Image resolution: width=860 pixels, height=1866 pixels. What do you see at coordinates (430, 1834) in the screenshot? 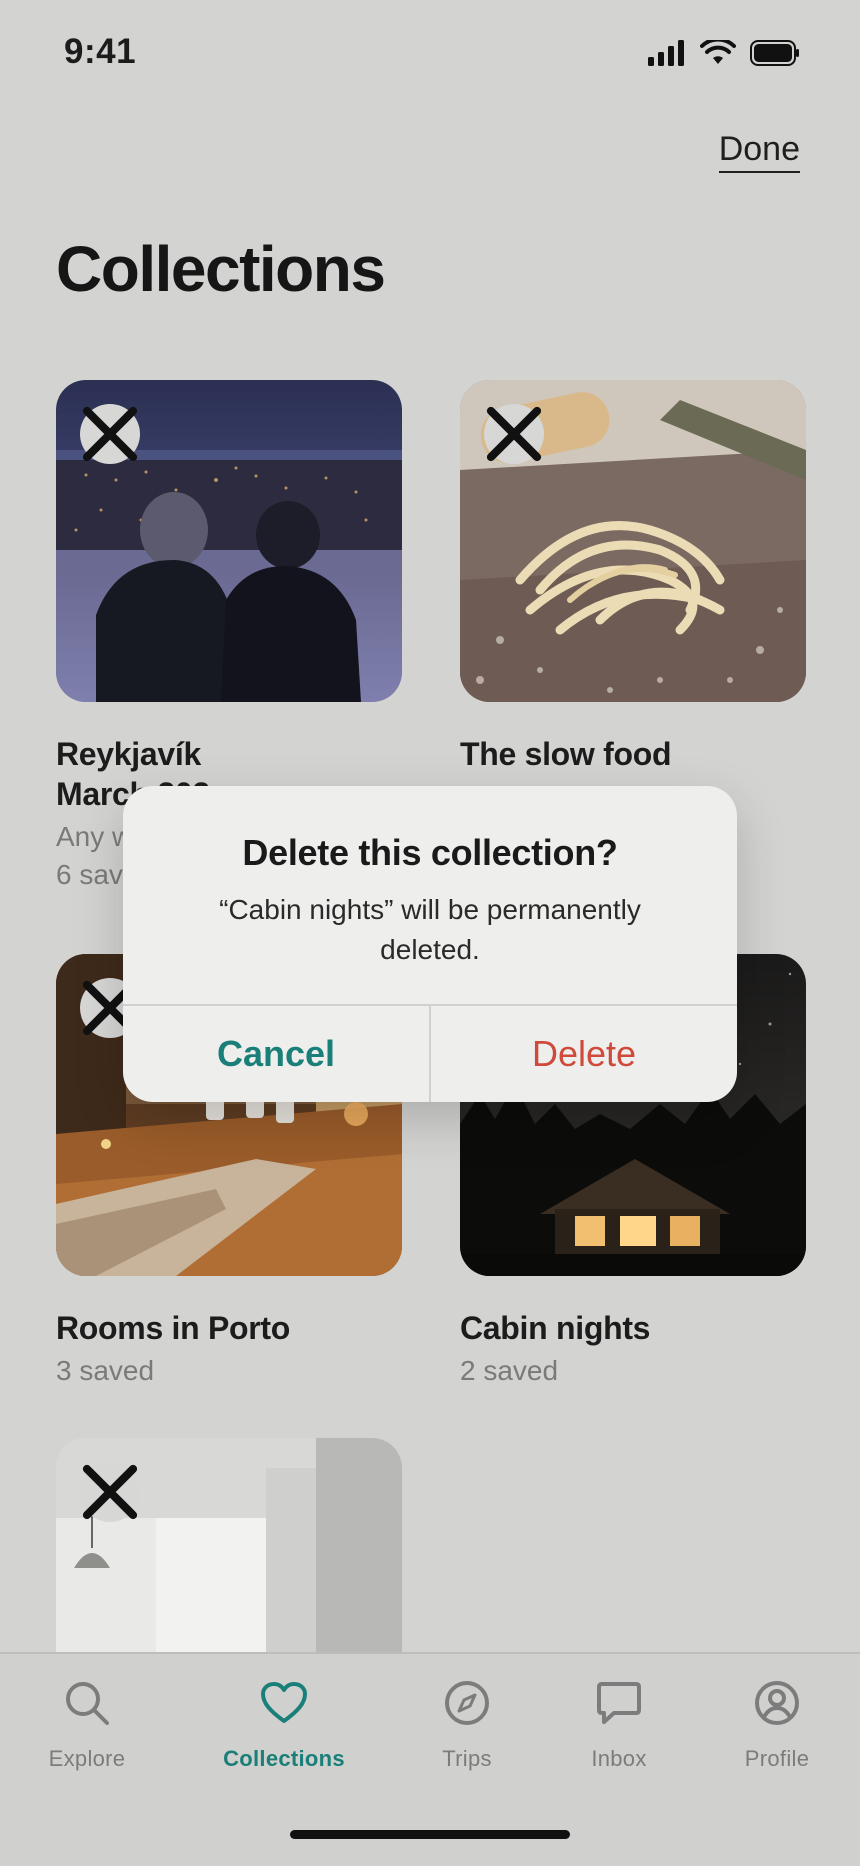
I see `home-indicator` at bounding box center [430, 1834].